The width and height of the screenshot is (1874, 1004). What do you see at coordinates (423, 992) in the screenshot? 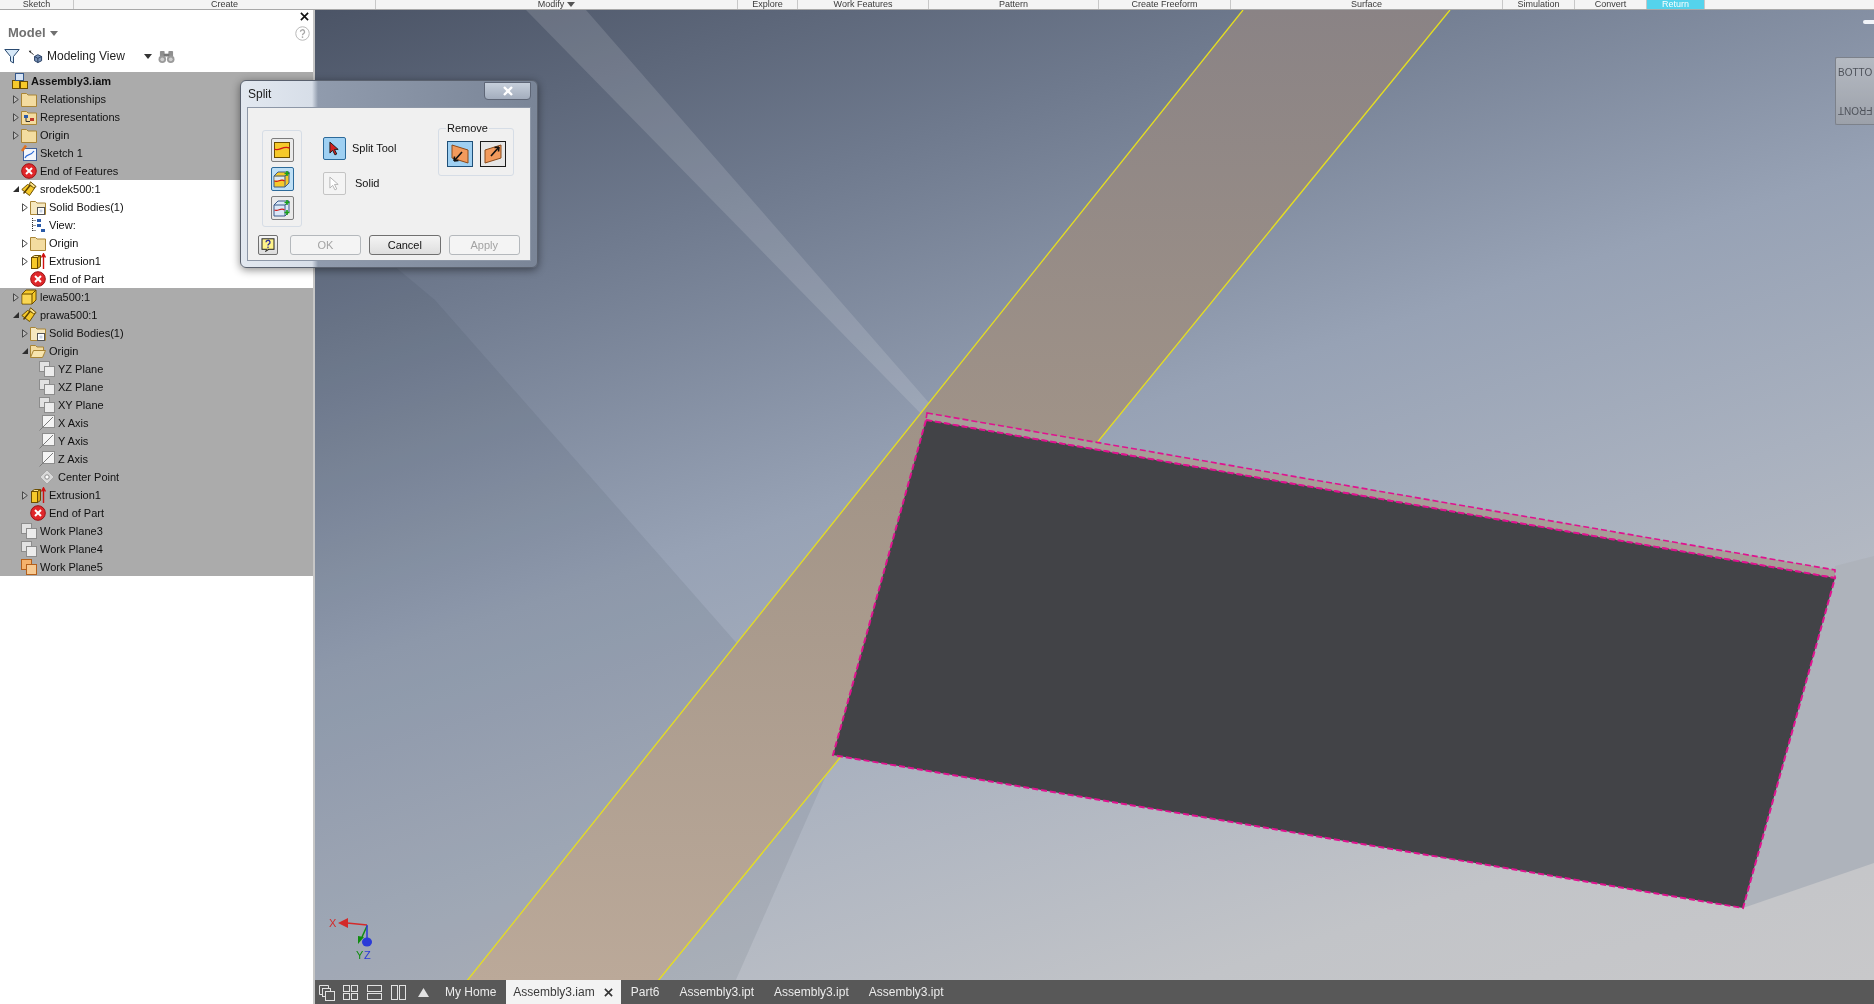
I see `up-triangle-icon` at bounding box center [423, 992].